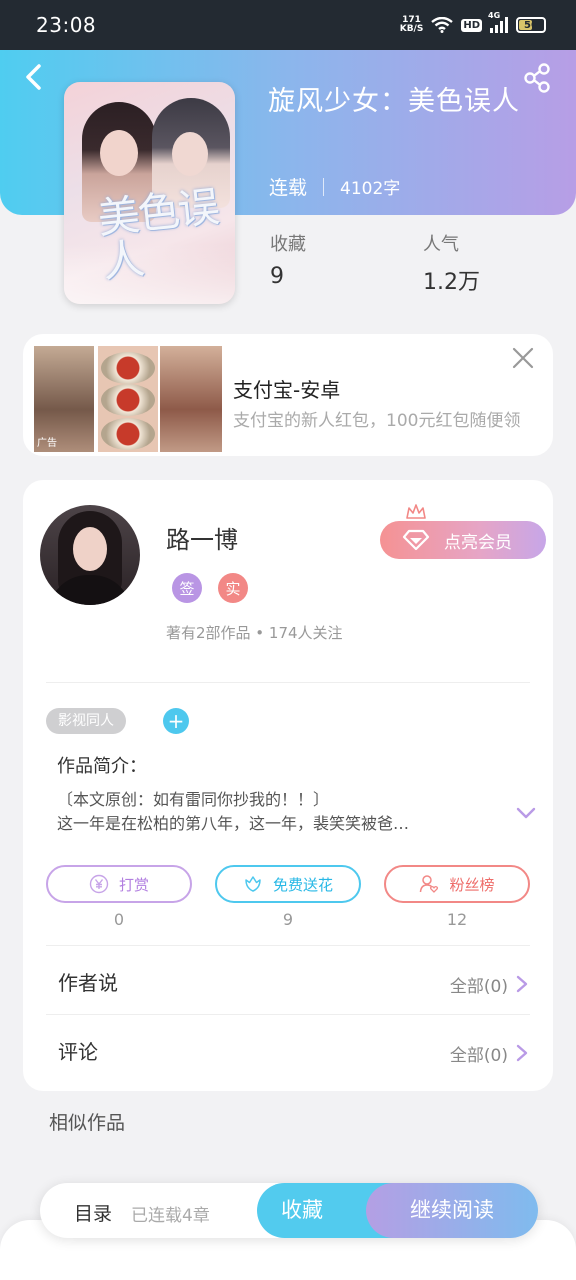 This screenshot has height=1280, width=576. Describe the element at coordinates (191, 399) in the screenshot. I see `ad-thumbnail` at that location.